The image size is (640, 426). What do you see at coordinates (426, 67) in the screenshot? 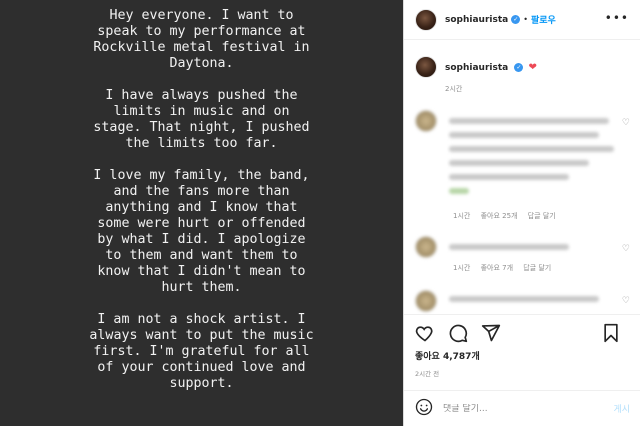
I see `caption-avatar` at bounding box center [426, 67].